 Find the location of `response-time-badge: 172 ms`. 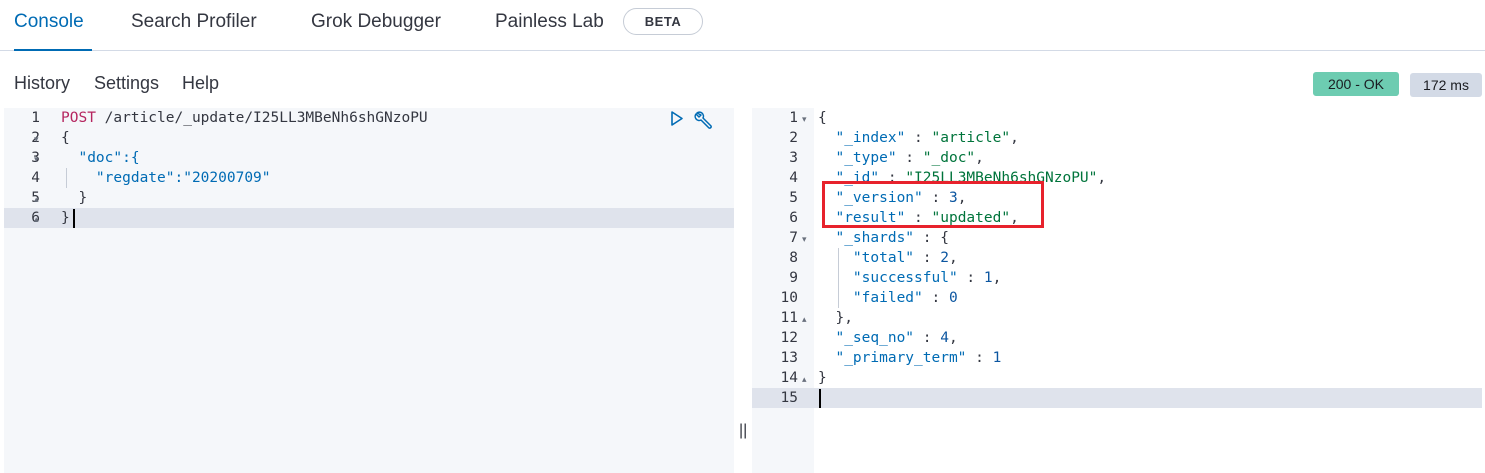

response-time-badge: 172 ms is located at coordinates (1446, 85).